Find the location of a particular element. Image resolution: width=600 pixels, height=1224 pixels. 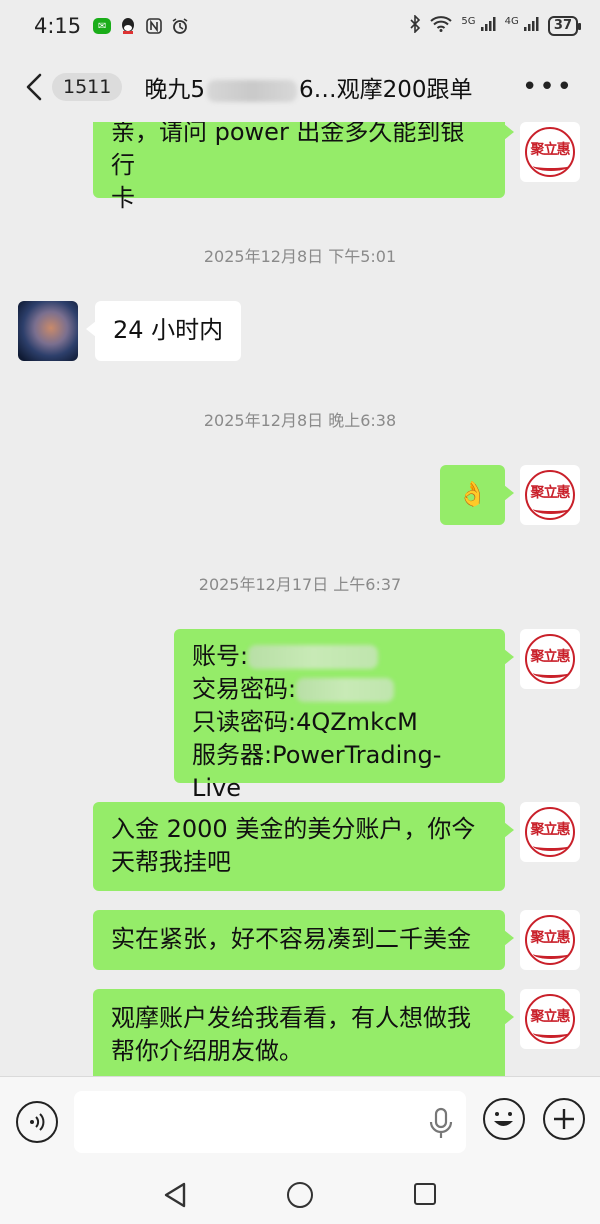

battery-indicator: 37 is located at coordinates (564, 26).